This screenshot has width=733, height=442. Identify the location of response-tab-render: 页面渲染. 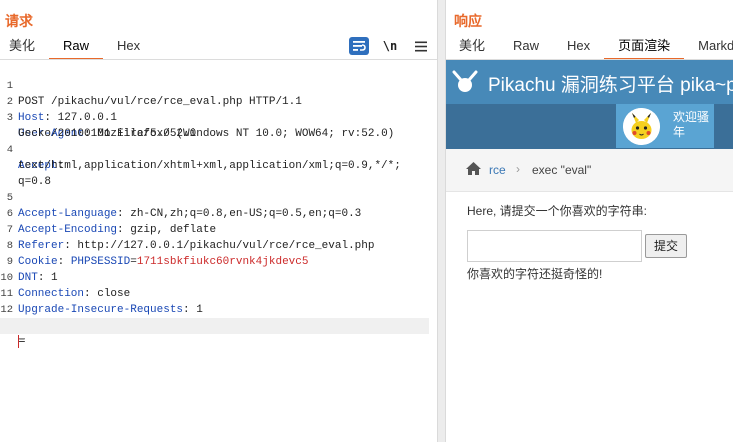
(644, 48).